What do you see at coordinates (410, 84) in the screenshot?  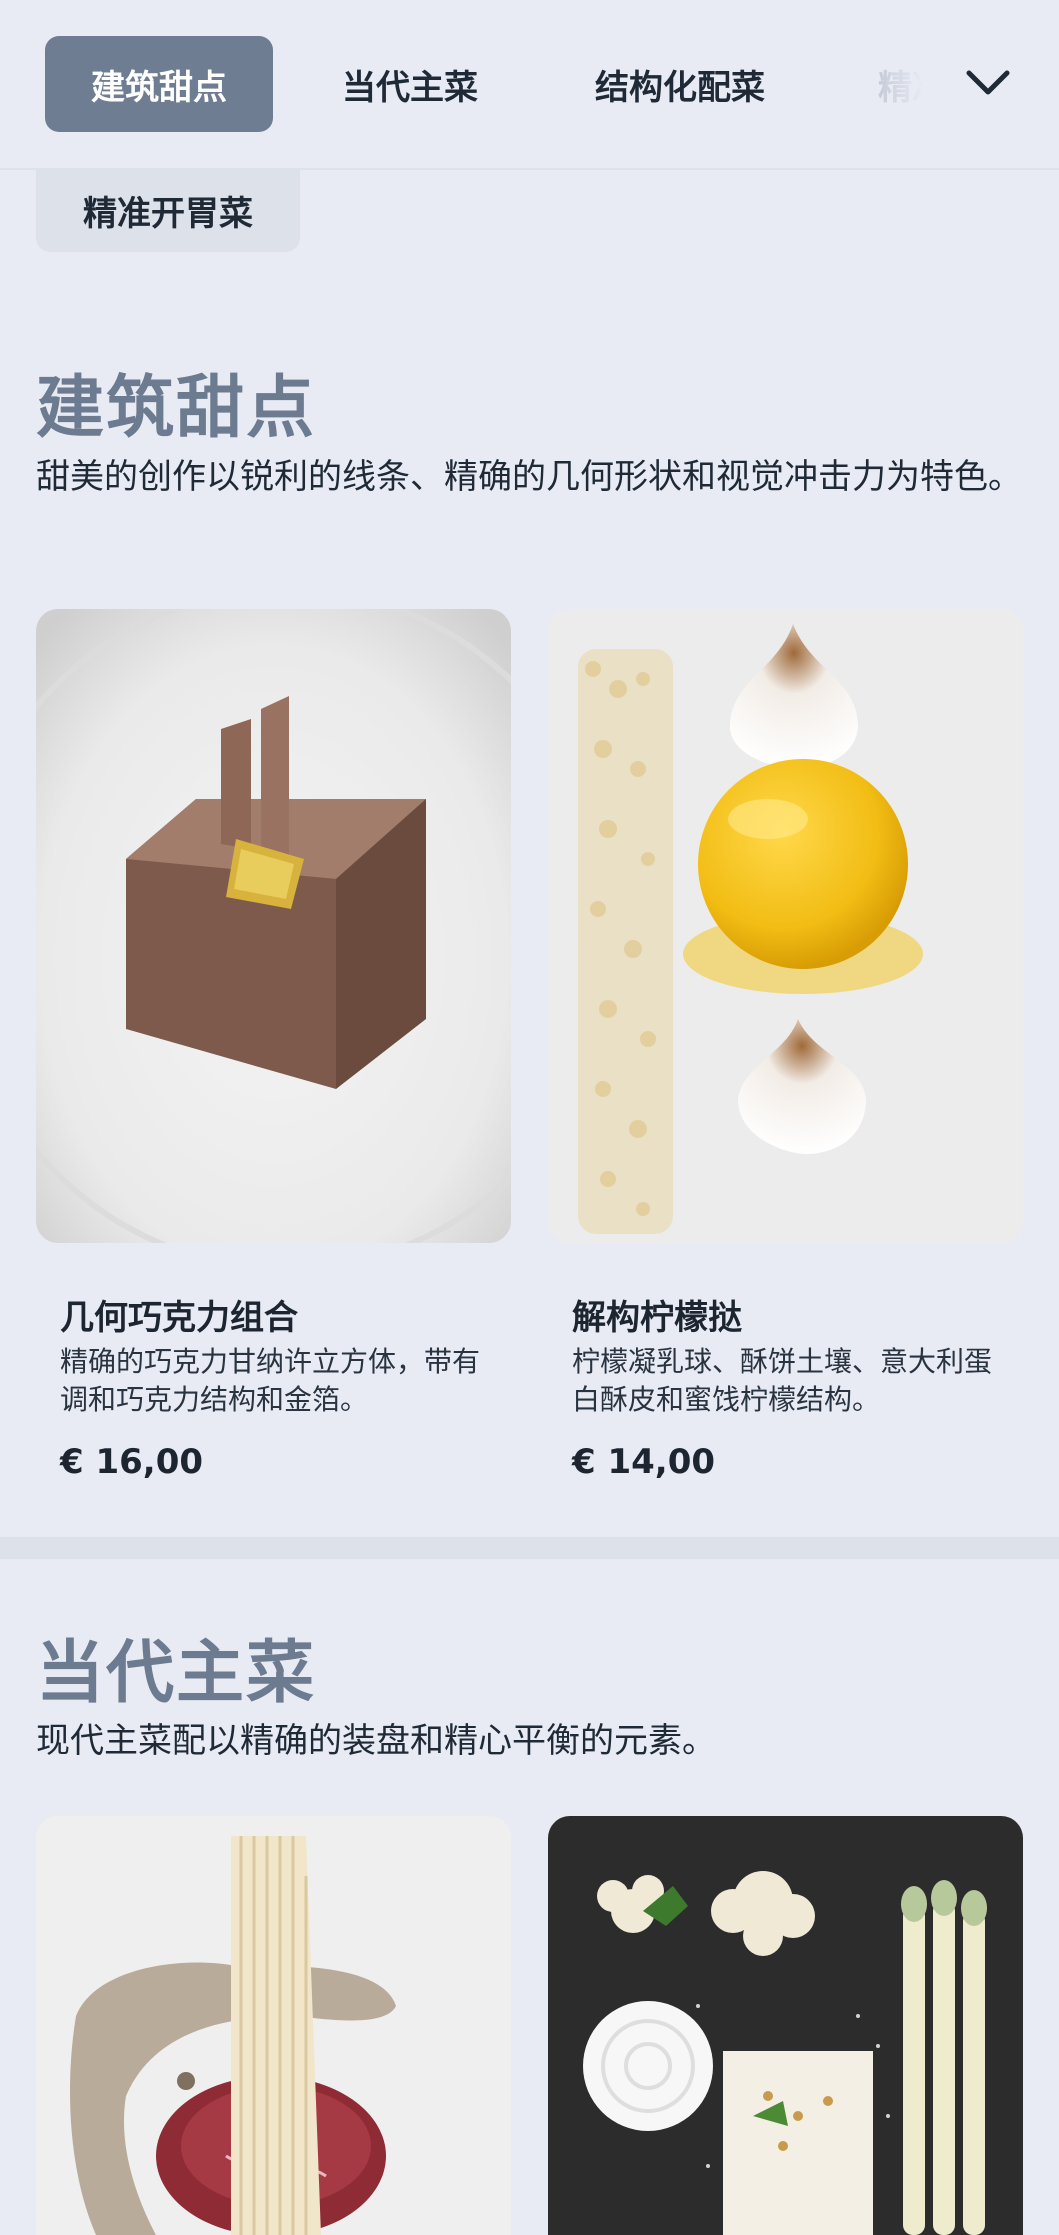 I see `tab-contemporary-mains: 当代主菜` at bounding box center [410, 84].